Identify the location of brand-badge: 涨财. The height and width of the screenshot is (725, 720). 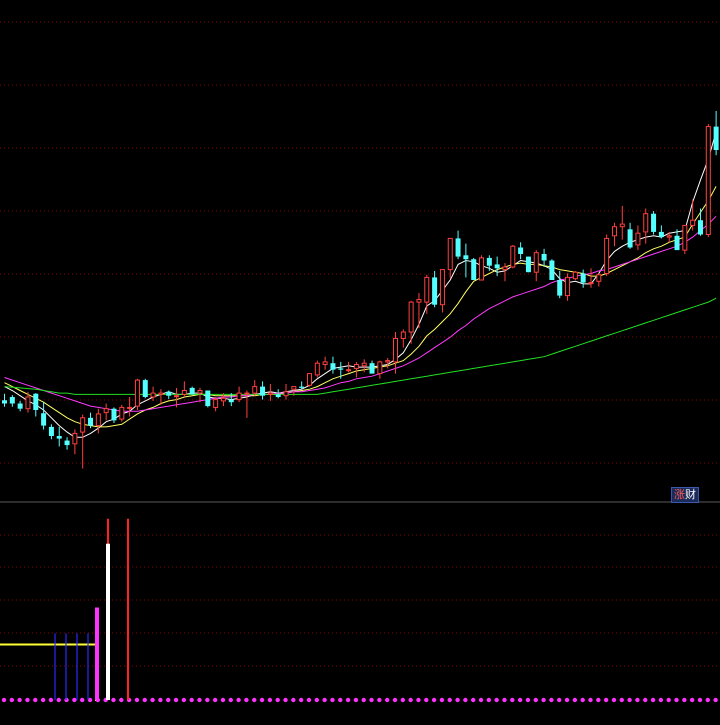
(685, 495).